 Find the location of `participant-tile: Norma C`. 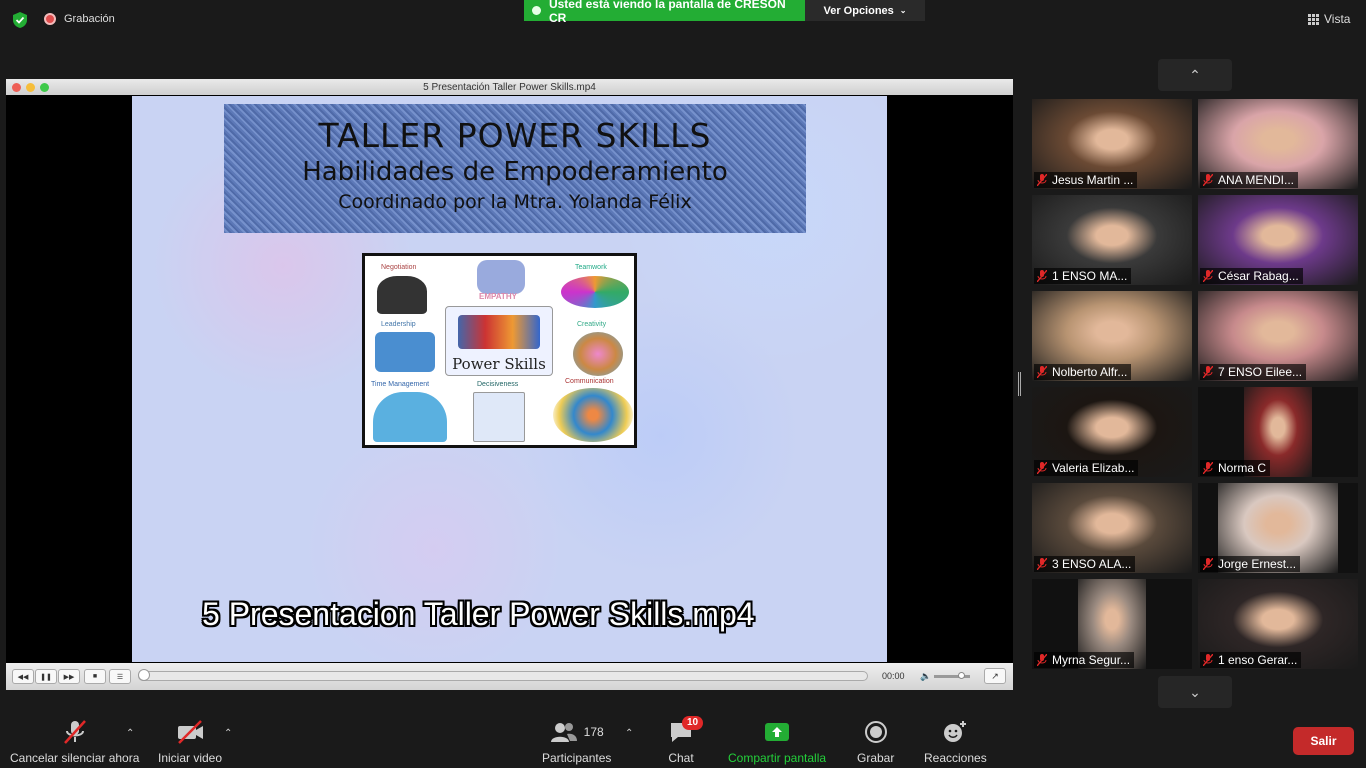

participant-tile: Norma C is located at coordinates (1278, 432).